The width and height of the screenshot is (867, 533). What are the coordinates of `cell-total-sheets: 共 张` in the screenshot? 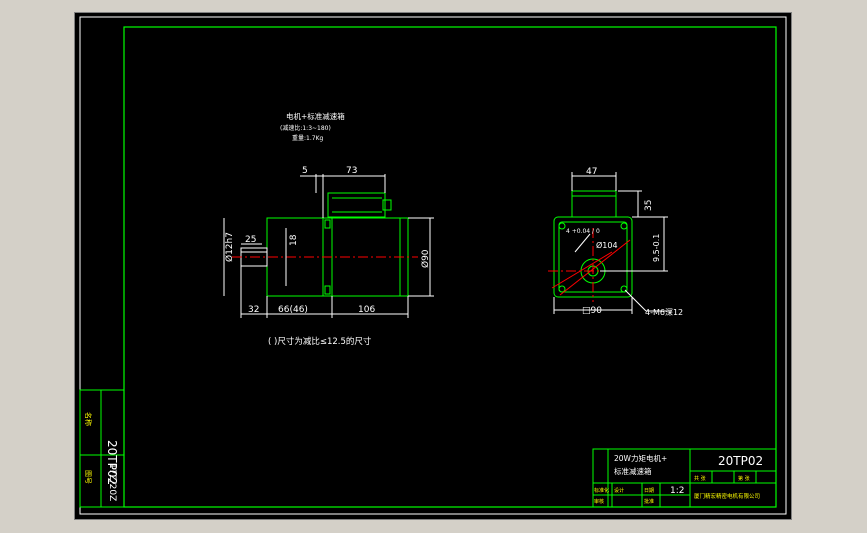 It's located at (700, 478).